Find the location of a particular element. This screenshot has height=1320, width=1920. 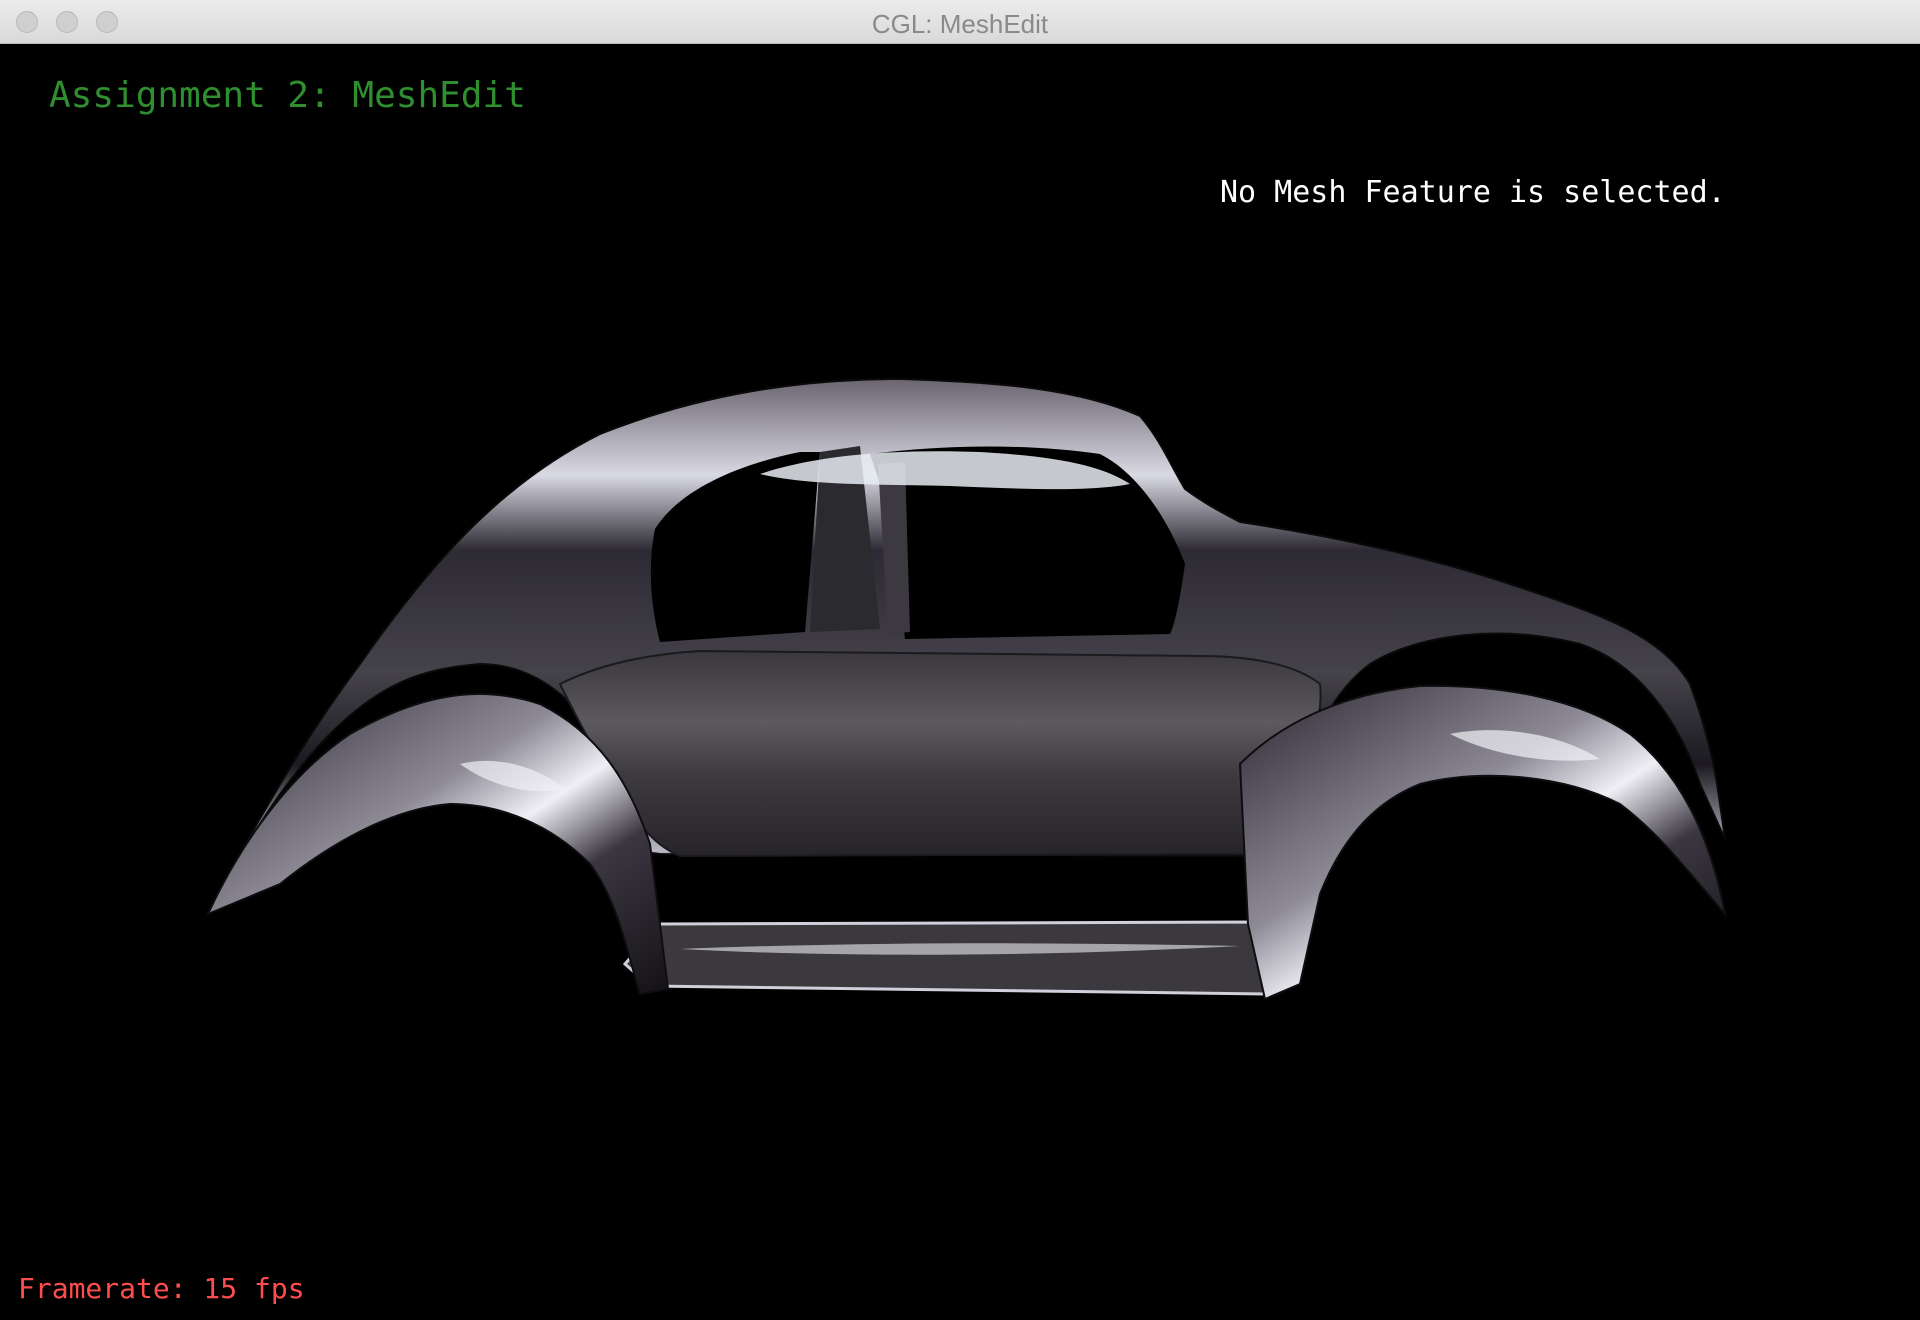

assignment-title: Assignment 2: MeshEdit is located at coordinates (287, 95).